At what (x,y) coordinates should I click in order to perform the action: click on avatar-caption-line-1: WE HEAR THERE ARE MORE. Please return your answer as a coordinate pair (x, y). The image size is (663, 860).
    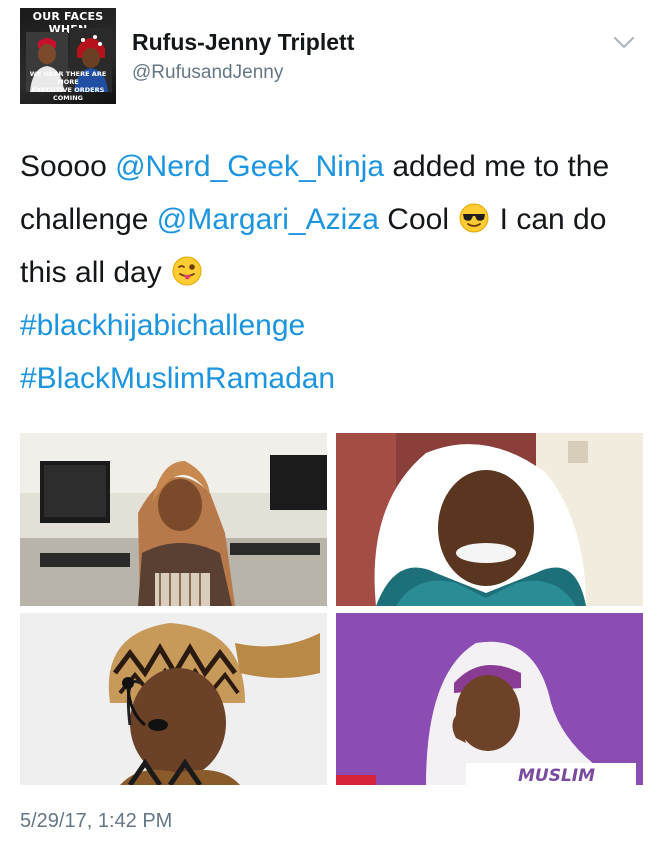
    Looking at the image, I should click on (68, 78).